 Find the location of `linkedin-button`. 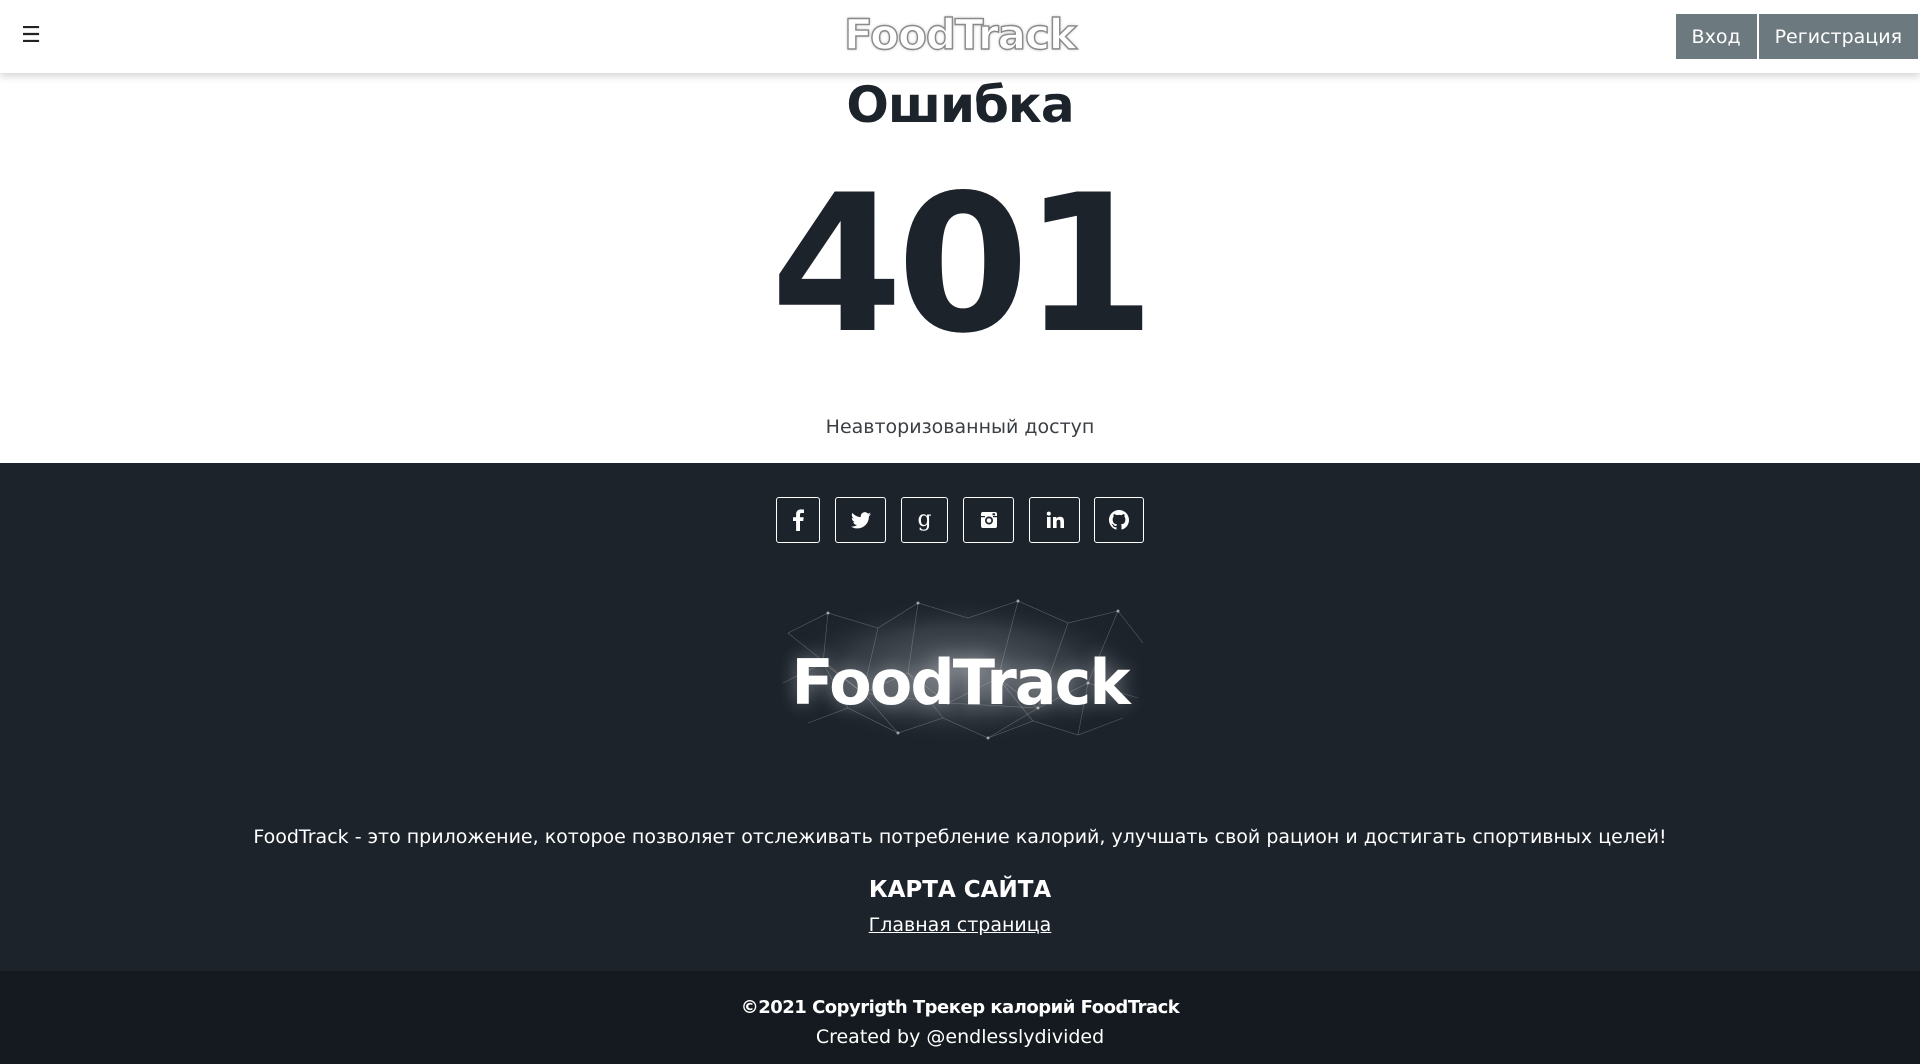

linkedin-button is located at coordinates (1054, 520).